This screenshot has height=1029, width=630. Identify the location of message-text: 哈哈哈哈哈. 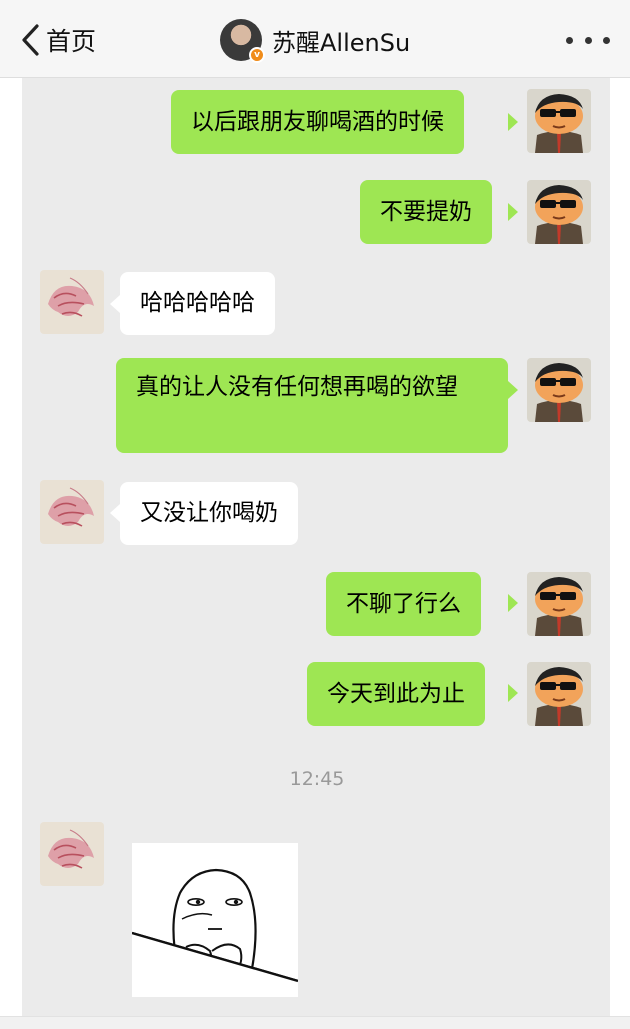
(197, 303).